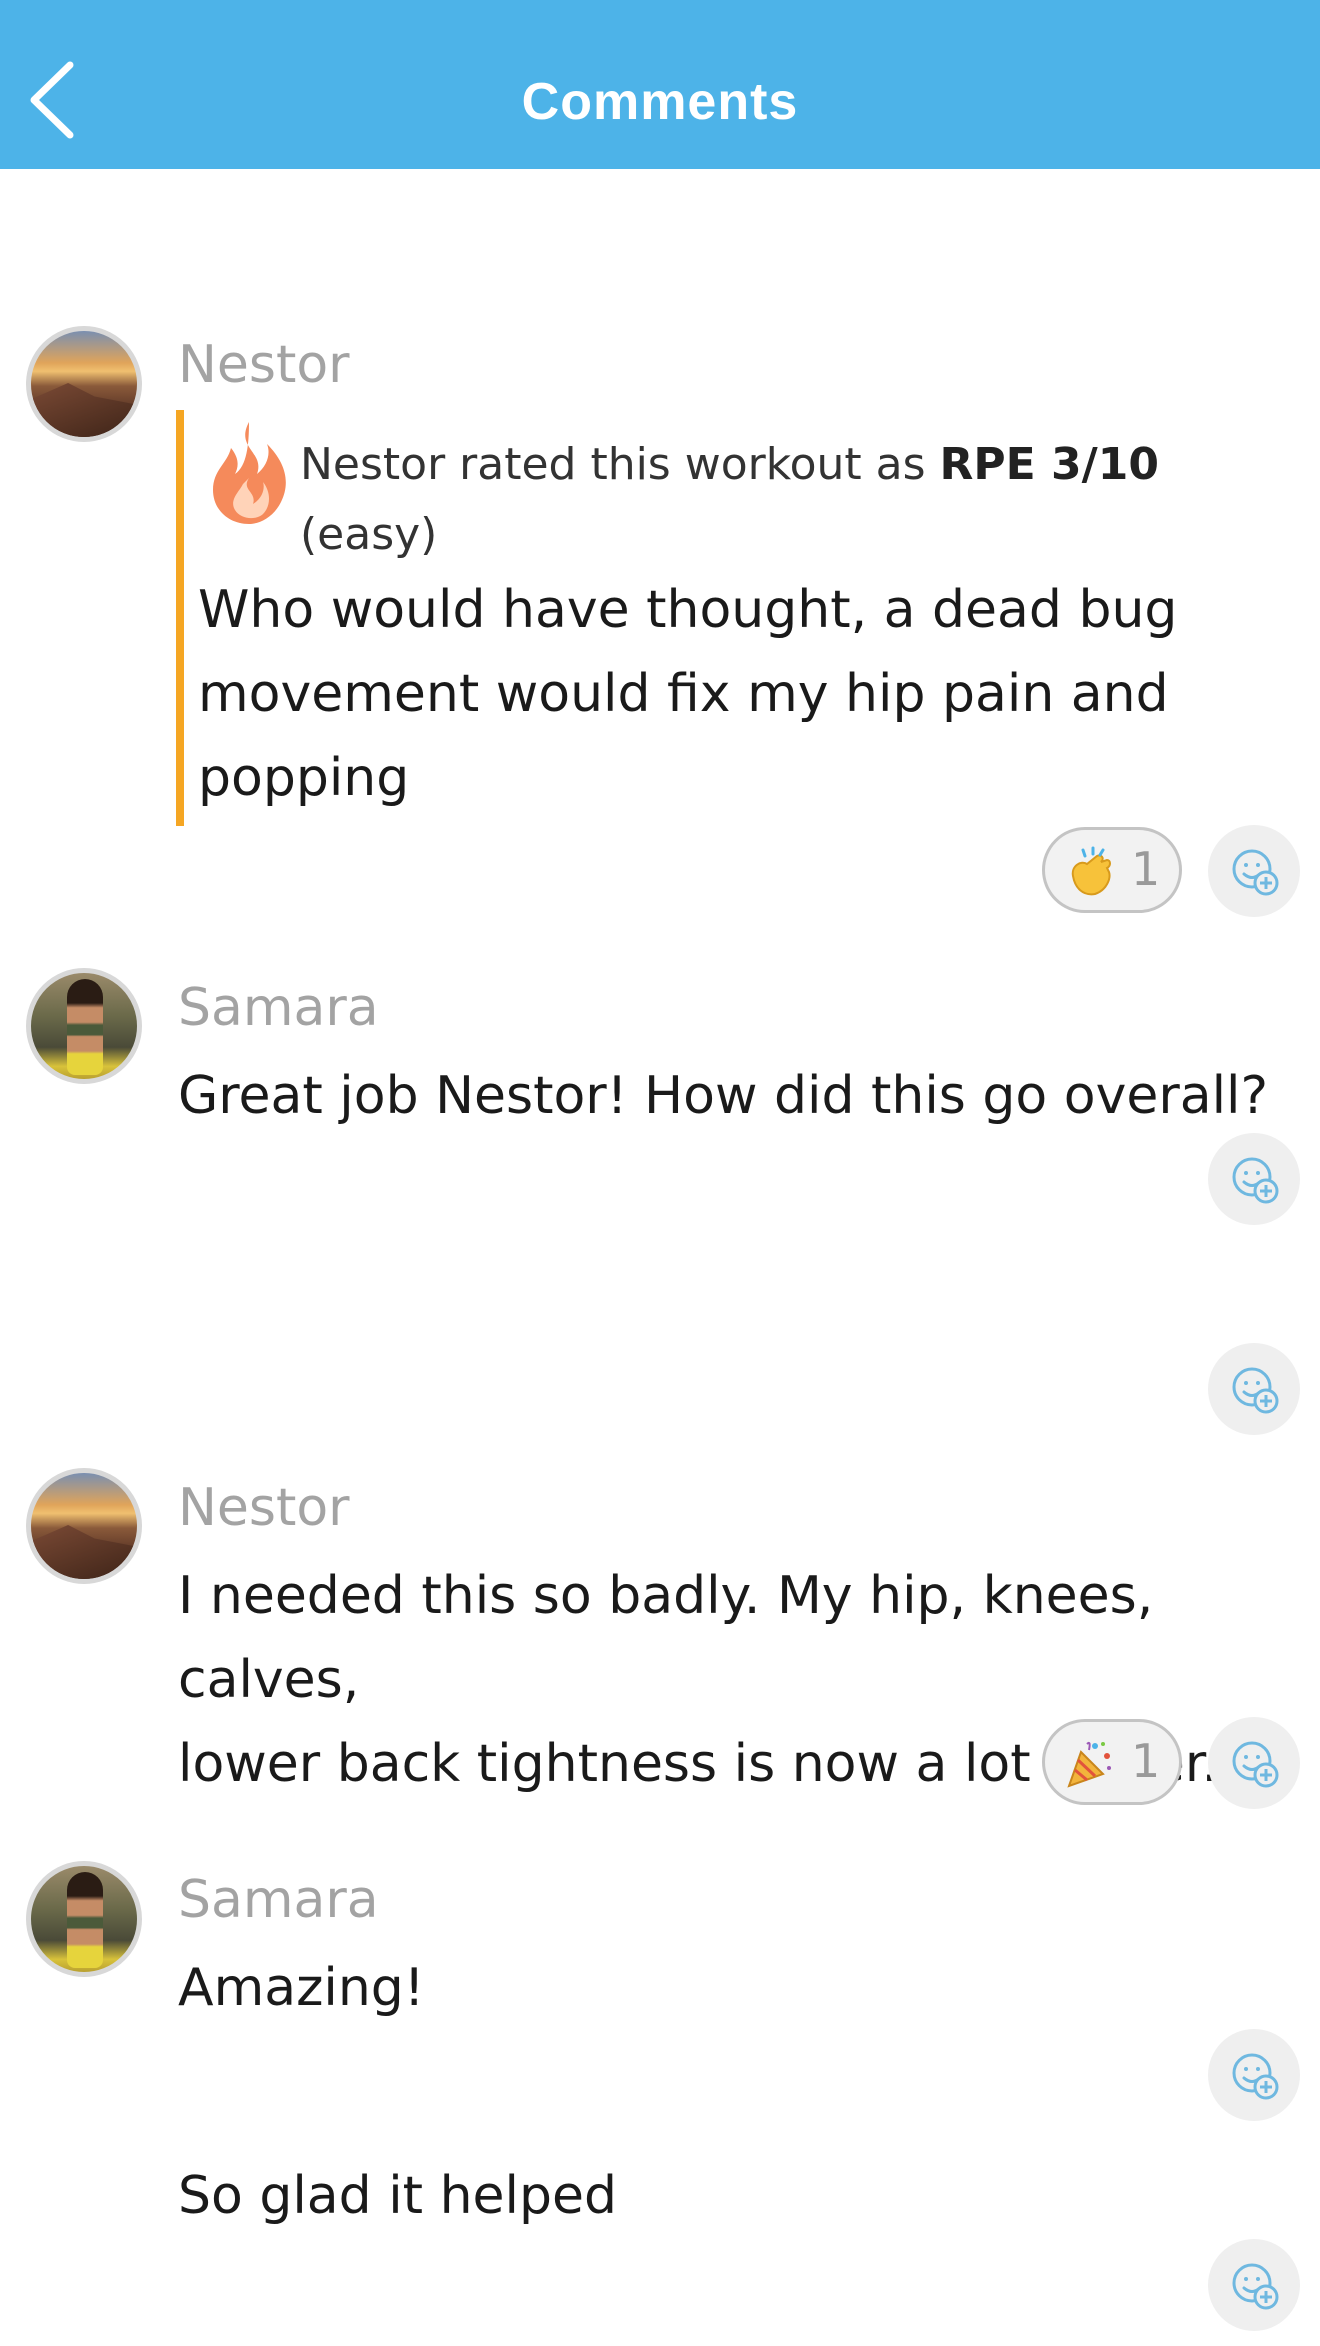  Describe the element at coordinates (683, 694) in the screenshot. I see `comment-line: movement would fix my hip pain and` at that location.